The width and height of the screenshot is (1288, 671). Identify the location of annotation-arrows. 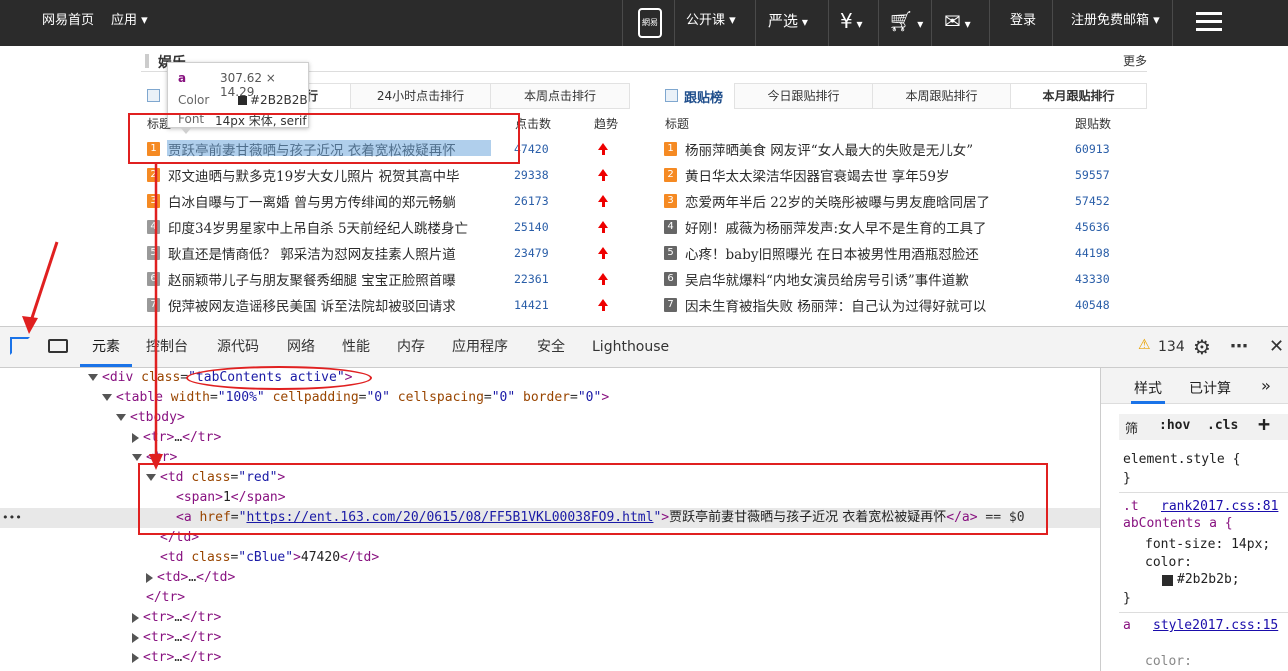
(92, 317).